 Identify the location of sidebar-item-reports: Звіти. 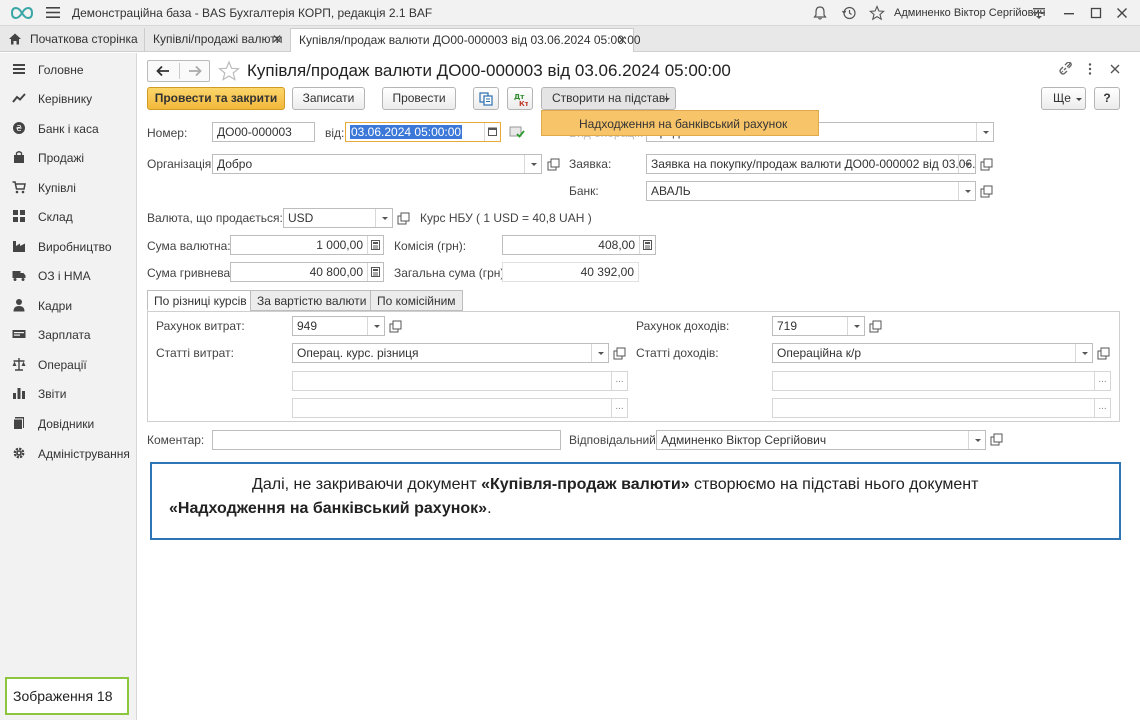
(68, 393).